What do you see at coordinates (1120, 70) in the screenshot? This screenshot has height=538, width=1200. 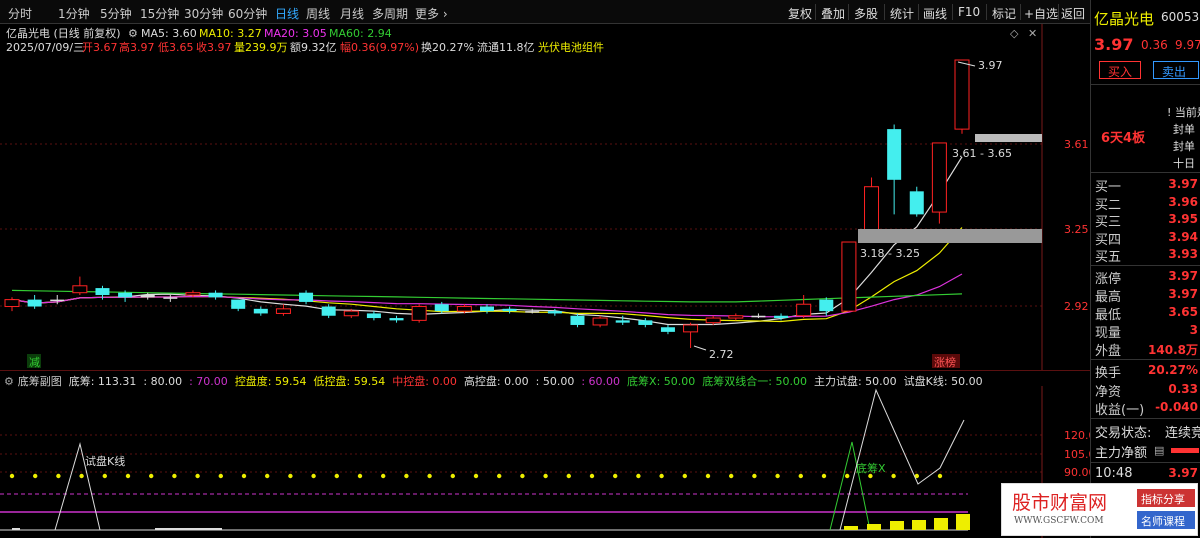 I see `buy-button: 买入` at bounding box center [1120, 70].